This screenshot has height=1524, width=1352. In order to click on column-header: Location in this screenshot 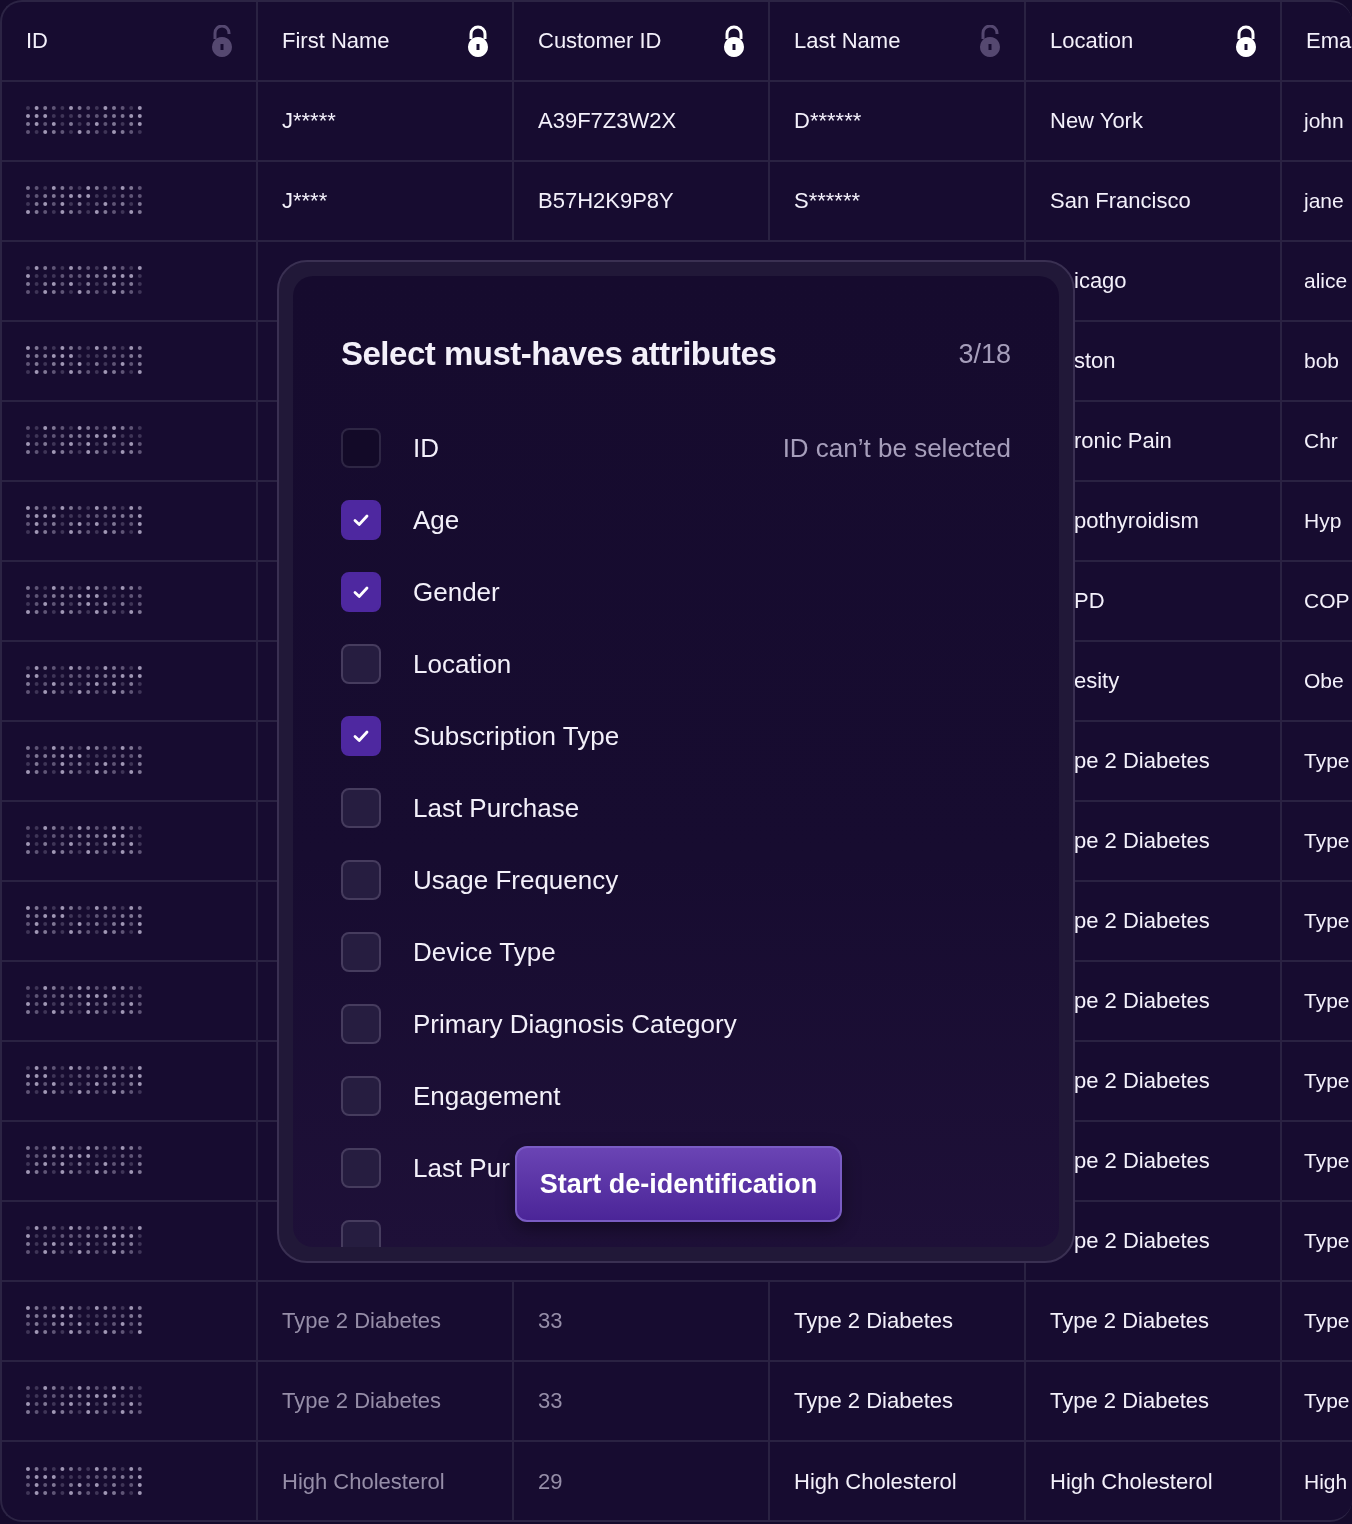, I will do `click(1154, 41)`.